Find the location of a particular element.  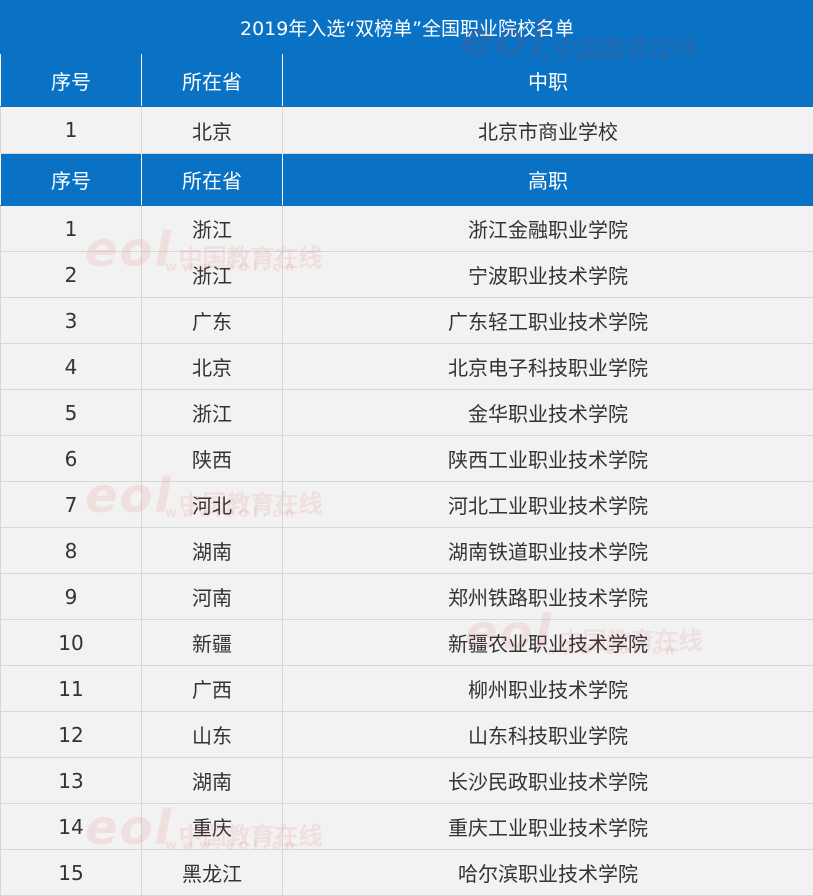

row-number: 15 is located at coordinates (71, 872).